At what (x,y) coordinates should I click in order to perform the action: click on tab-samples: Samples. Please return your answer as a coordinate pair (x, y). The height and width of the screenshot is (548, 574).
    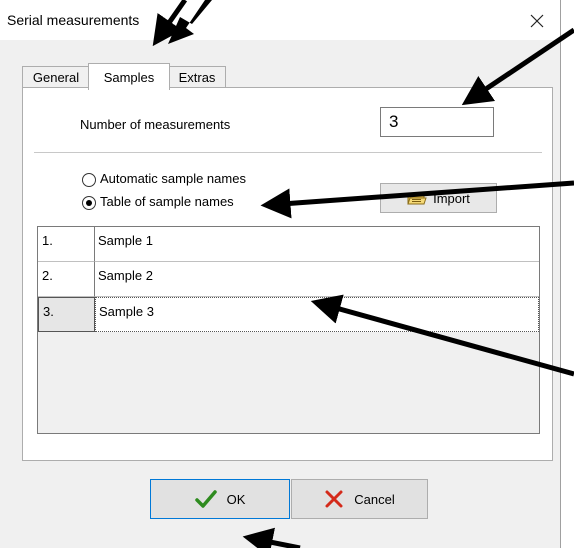
    Looking at the image, I should click on (129, 76).